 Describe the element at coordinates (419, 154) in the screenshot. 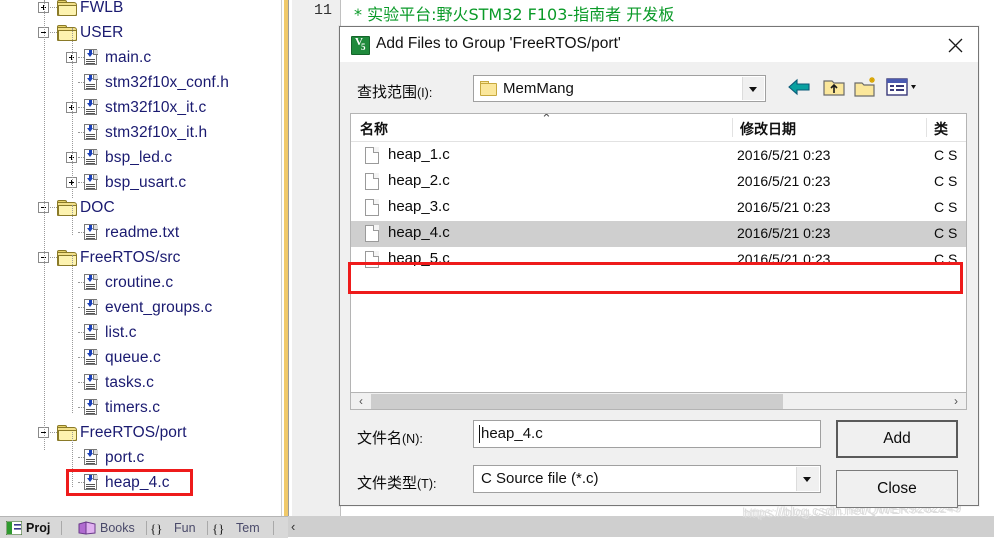

I see `file-name: heap_1.c` at that location.